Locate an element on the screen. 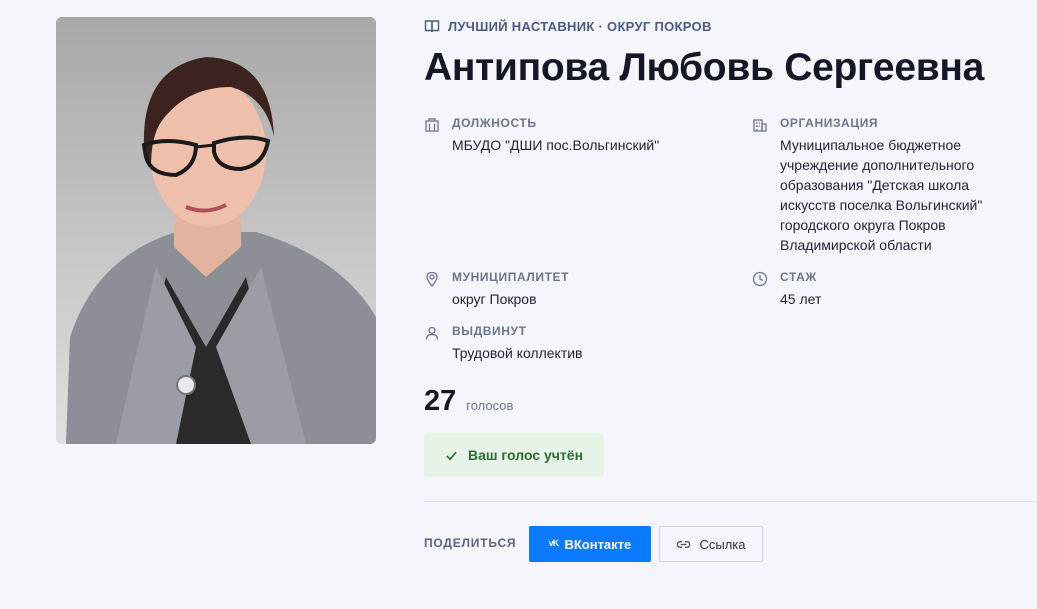 The height and width of the screenshot is (609, 1037). field-municipality: МУНИЦИПАЛИТЕТ округ Покров is located at coordinates (574, 289).